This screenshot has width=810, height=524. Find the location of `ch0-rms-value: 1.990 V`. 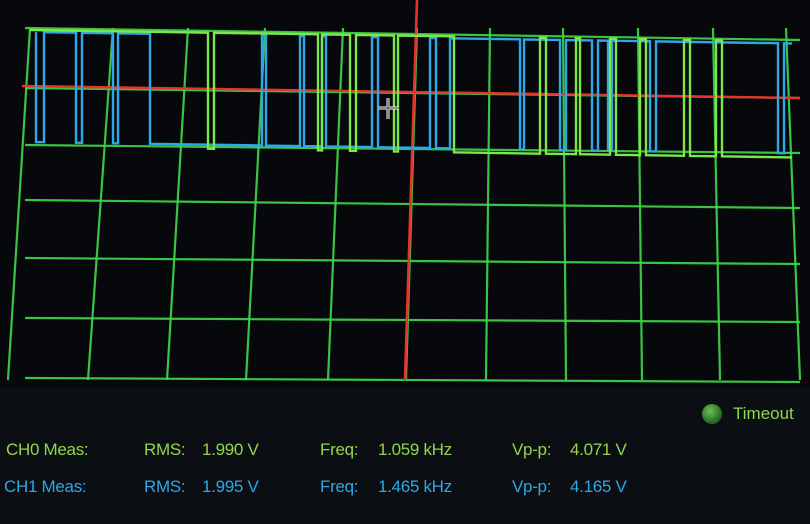

ch0-rms-value: 1.990 V is located at coordinates (230, 449).